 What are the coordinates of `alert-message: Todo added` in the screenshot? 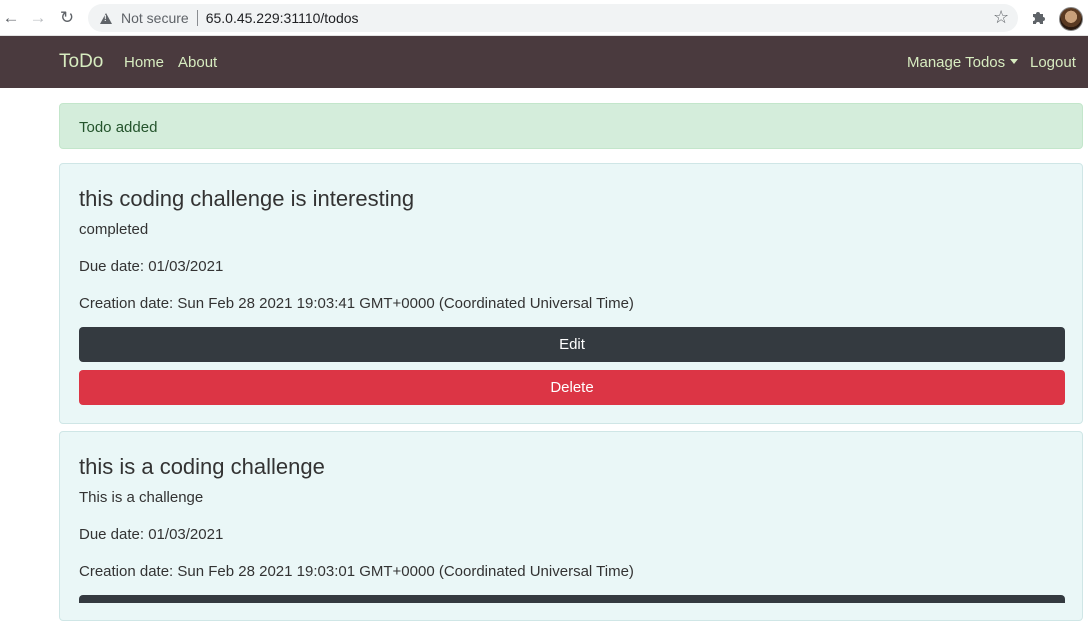 It's located at (118, 127).